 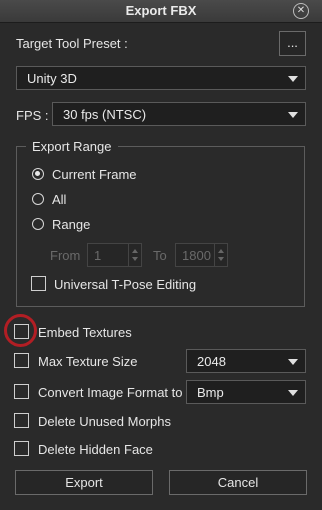 What do you see at coordinates (21, 391) in the screenshot?
I see `convert-format-checkbox` at bounding box center [21, 391].